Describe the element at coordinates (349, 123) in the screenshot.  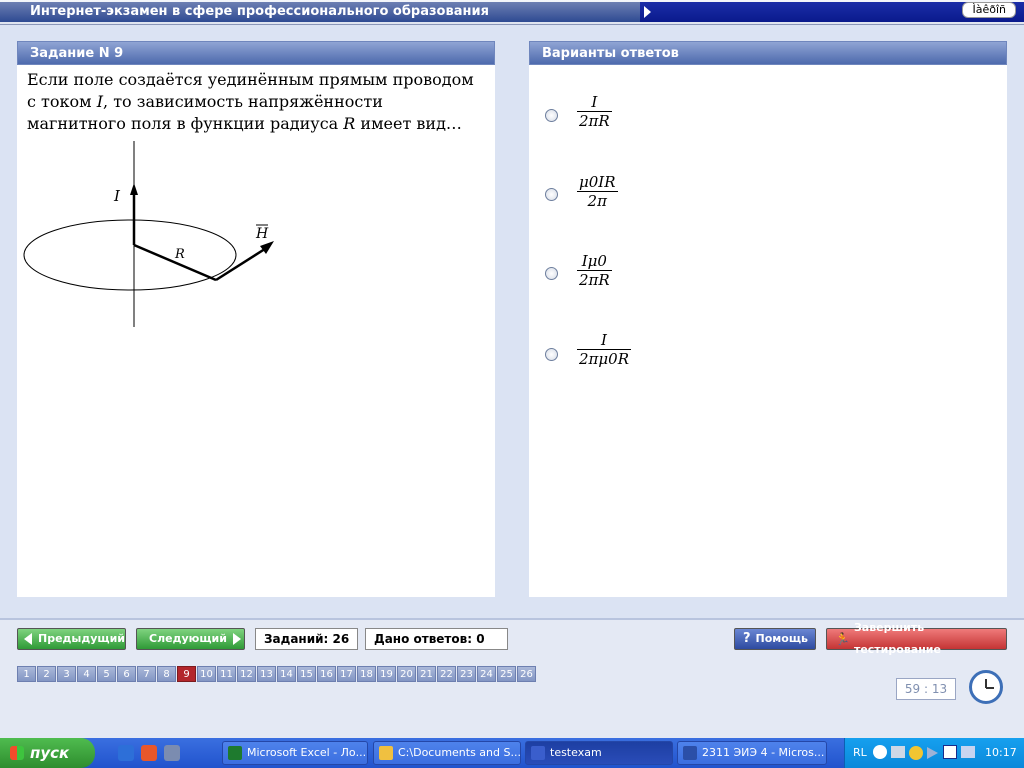
I see `question-text-var: R` at that location.